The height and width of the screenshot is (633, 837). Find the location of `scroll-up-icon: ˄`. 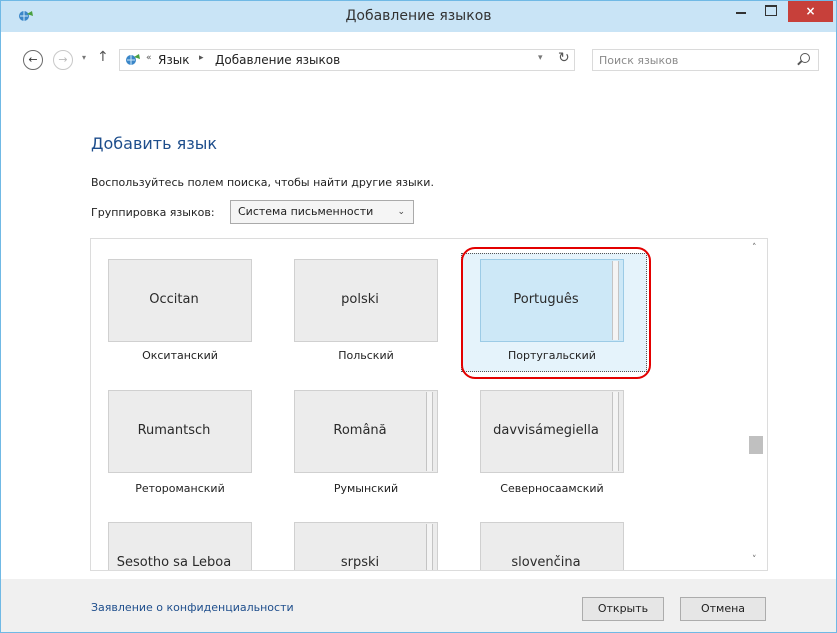

scroll-up-icon: ˄ is located at coordinates (754, 248).